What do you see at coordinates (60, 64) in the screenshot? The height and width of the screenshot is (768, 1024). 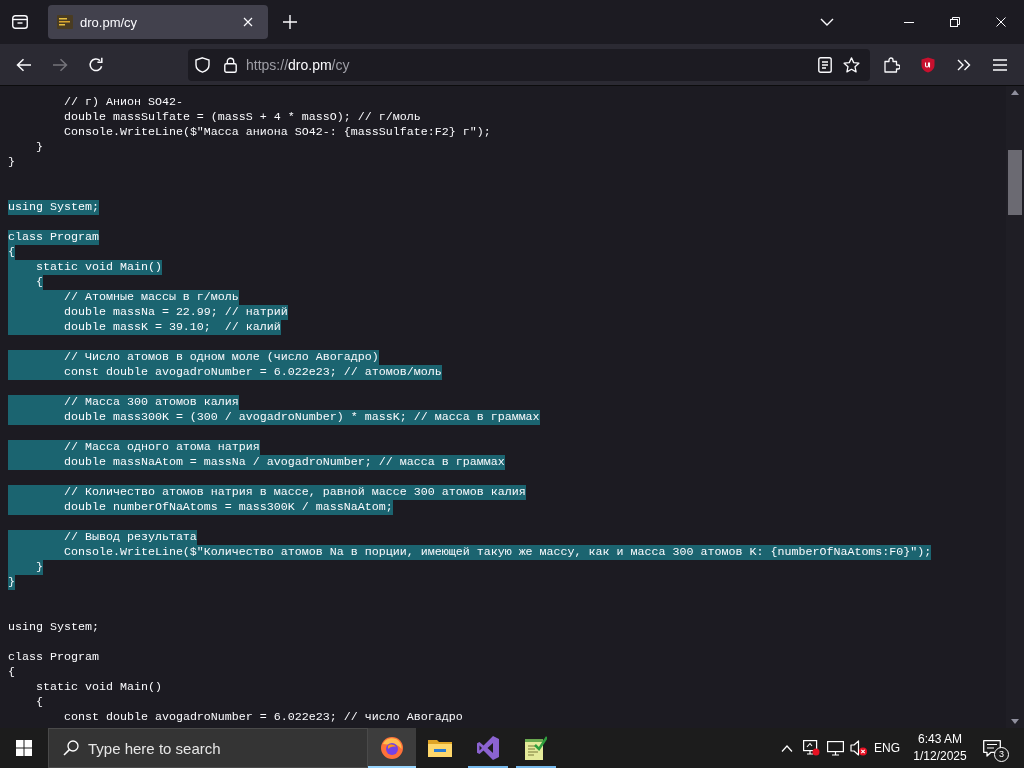 I see `arrow-right-icon` at bounding box center [60, 64].